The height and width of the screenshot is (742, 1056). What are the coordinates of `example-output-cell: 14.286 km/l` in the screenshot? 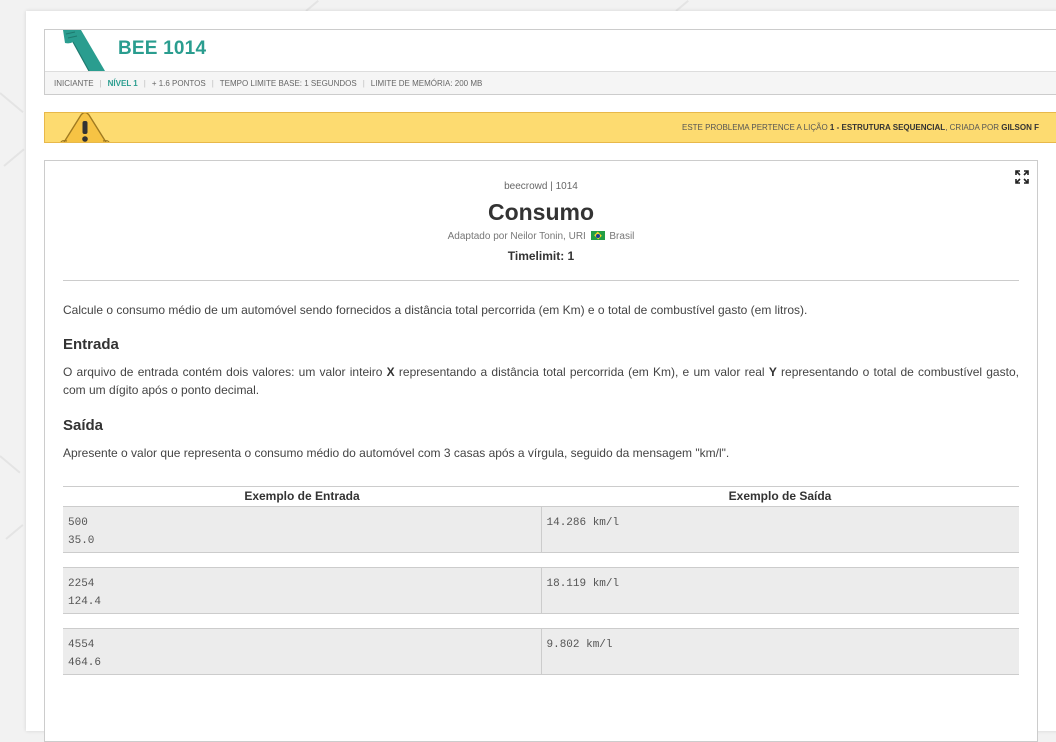 It's located at (781, 529).